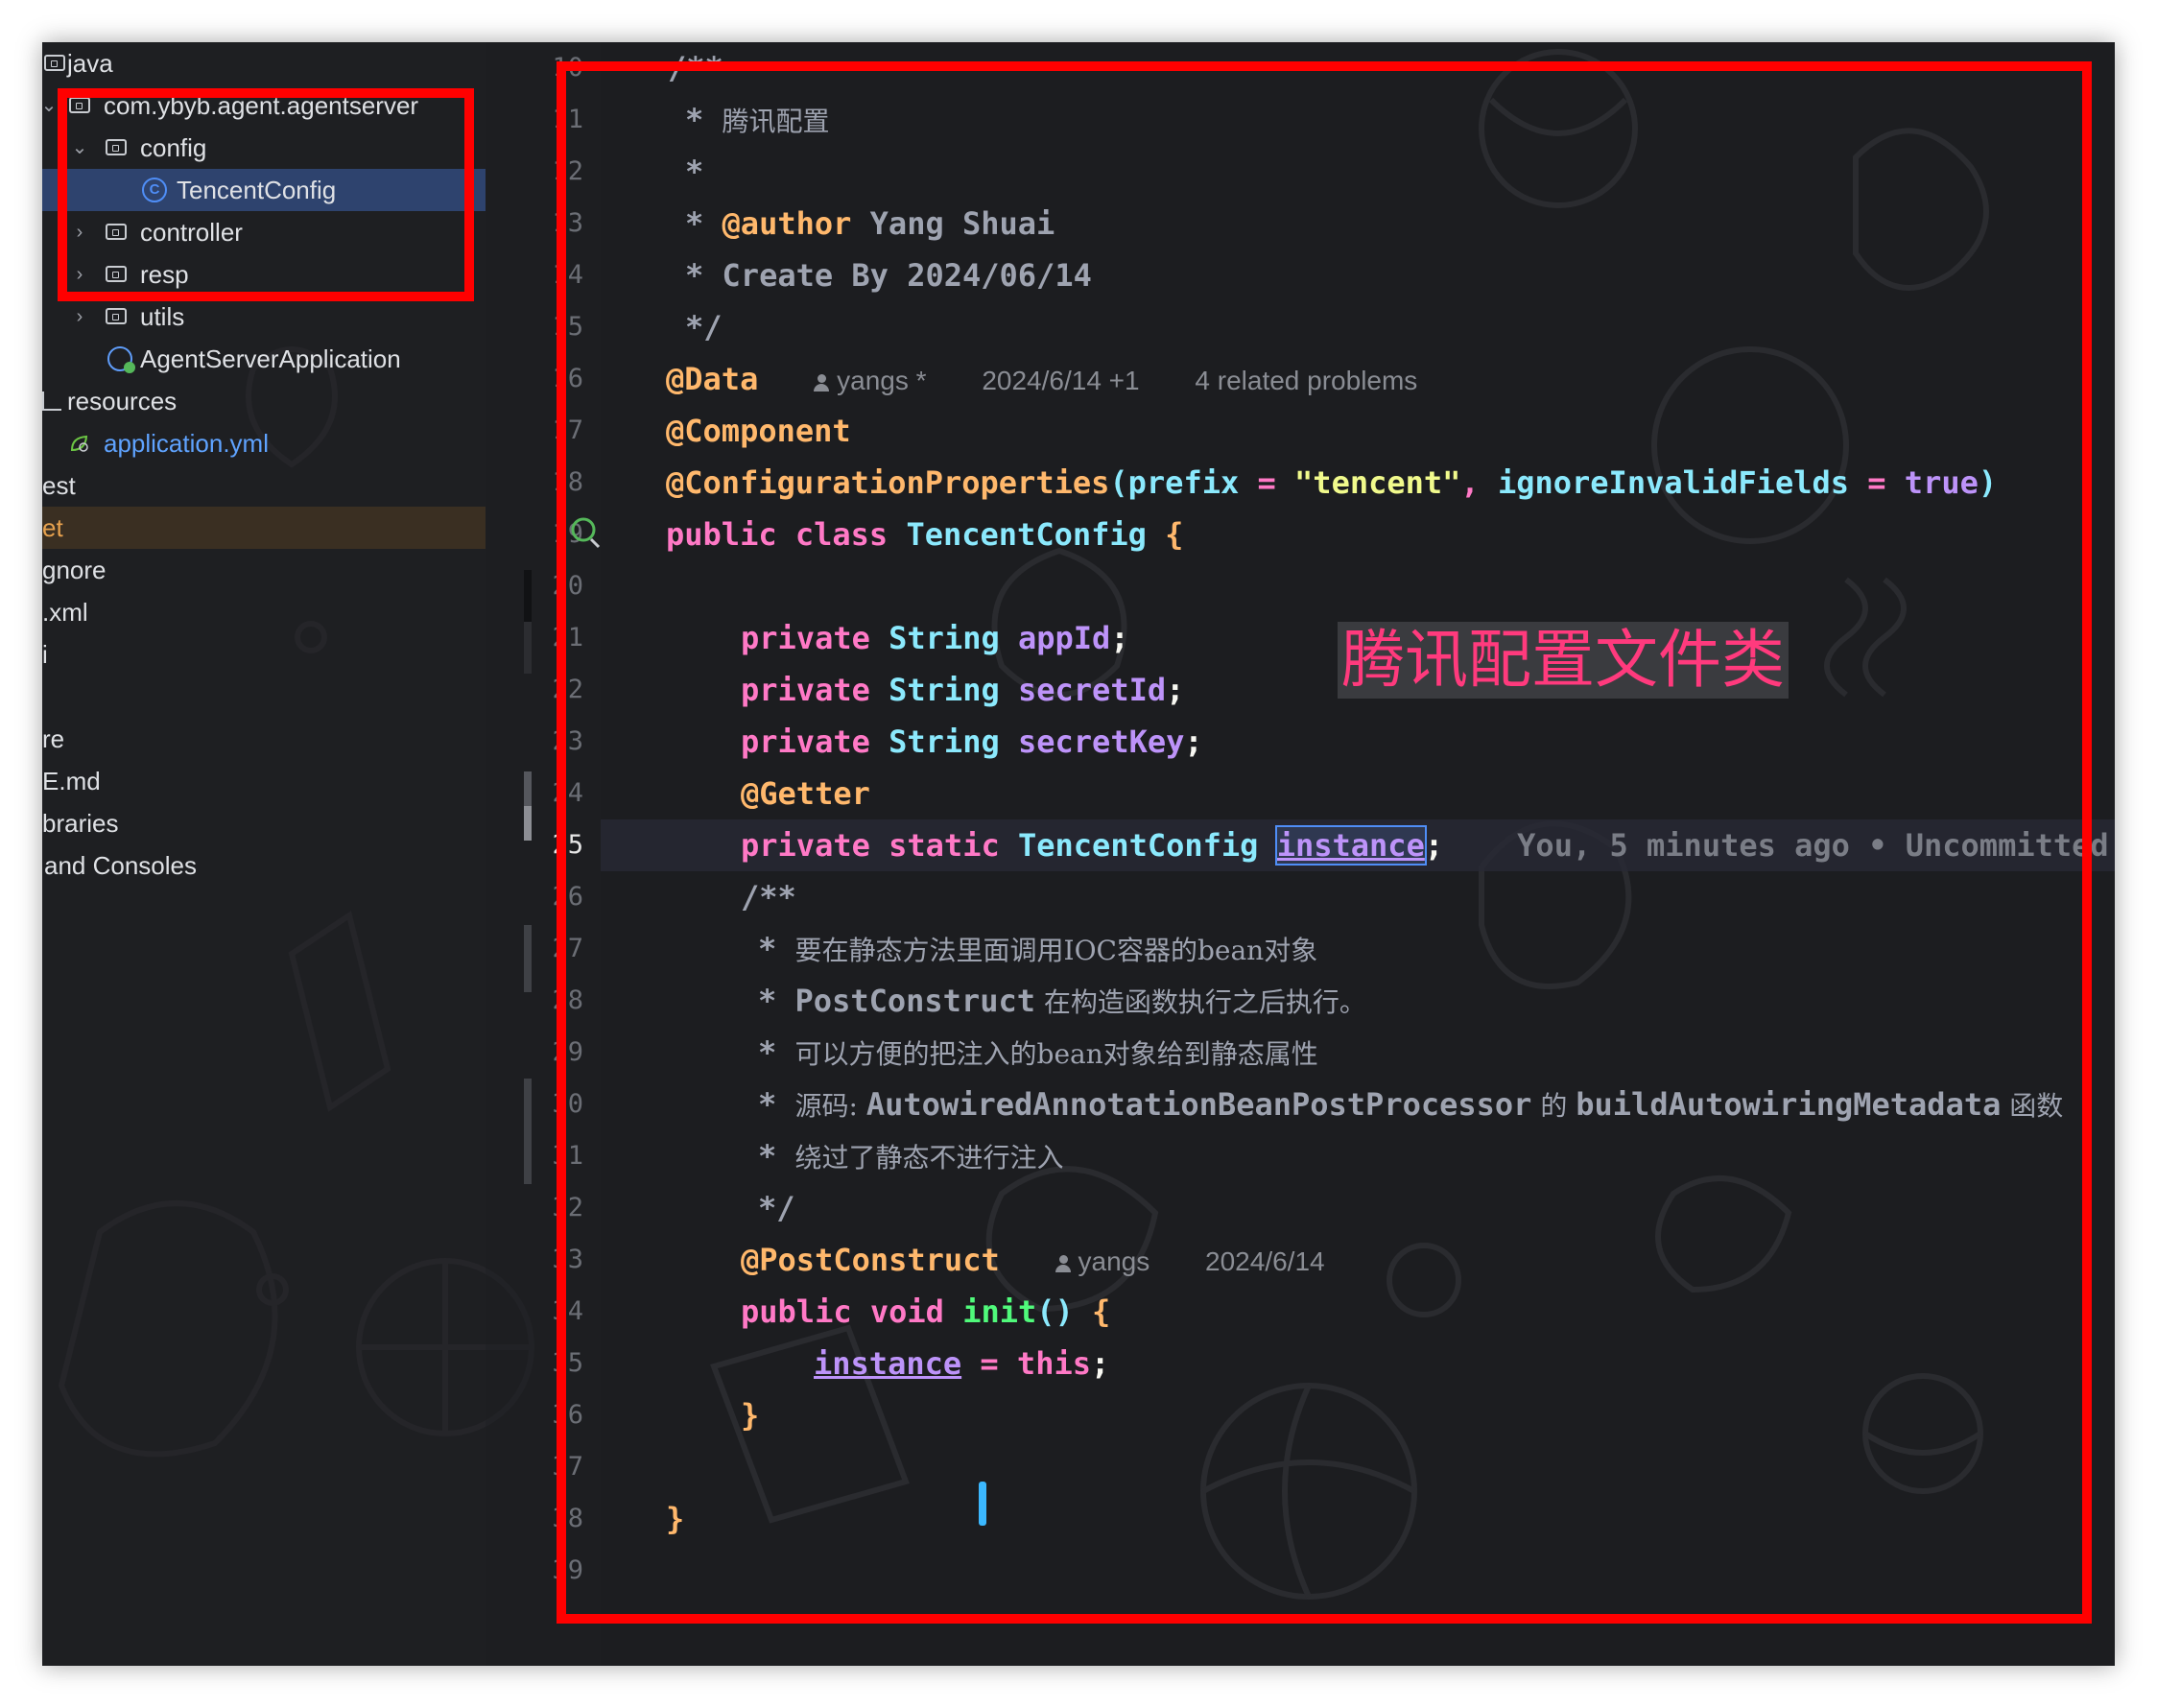 The height and width of the screenshot is (1708, 2157). What do you see at coordinates (80, 317) in the screenshot?
I see `chevron-right-icon: ›` at bounding box center [80, 317].